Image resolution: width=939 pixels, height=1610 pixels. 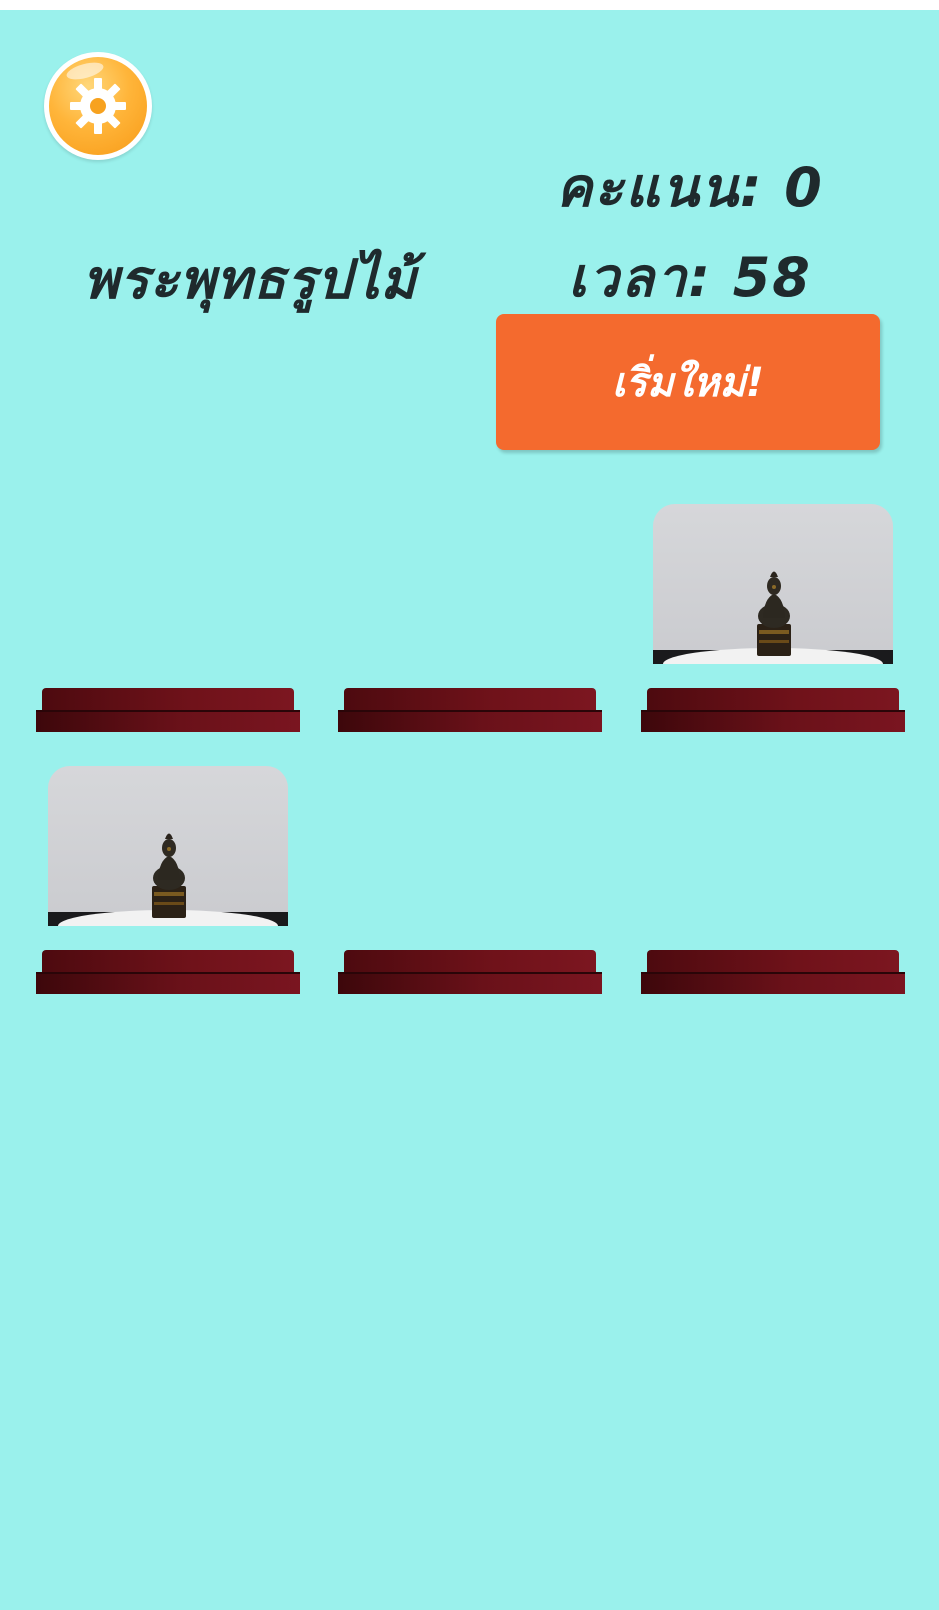 What do you see at coordinates (690, 187) in the screenshot?
I see `score-display: คะแนน: 0` at bounding box center [690, 187].